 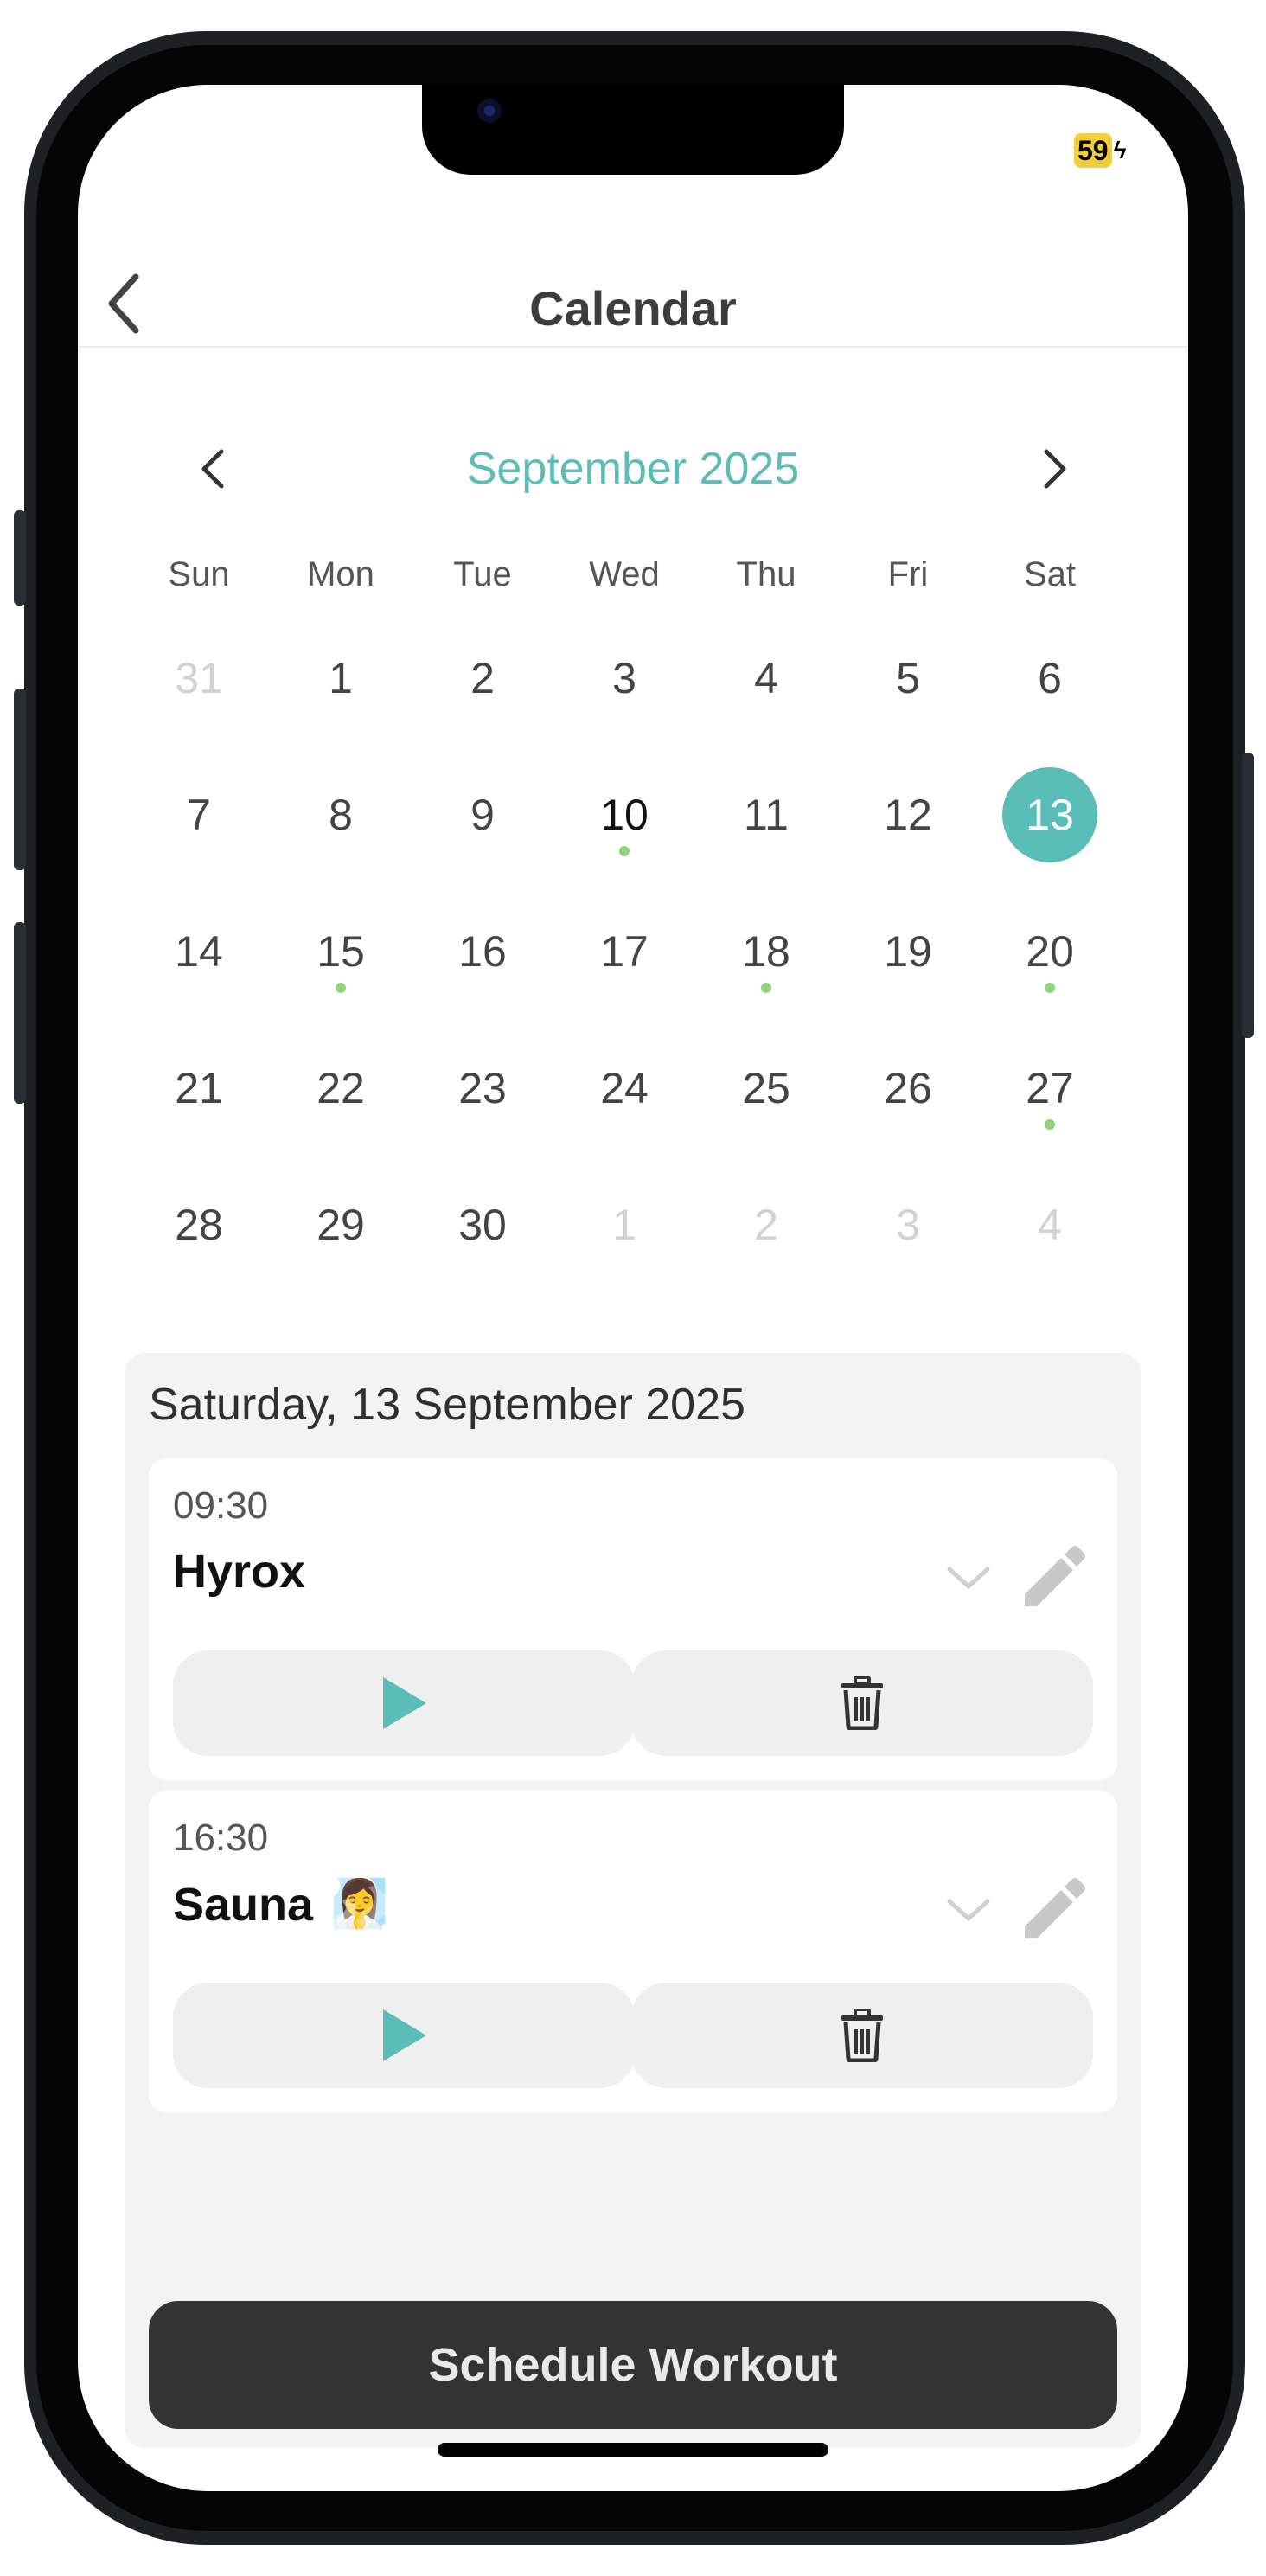 I want to click on calendar-day: 9, so click(x=482, y=814).